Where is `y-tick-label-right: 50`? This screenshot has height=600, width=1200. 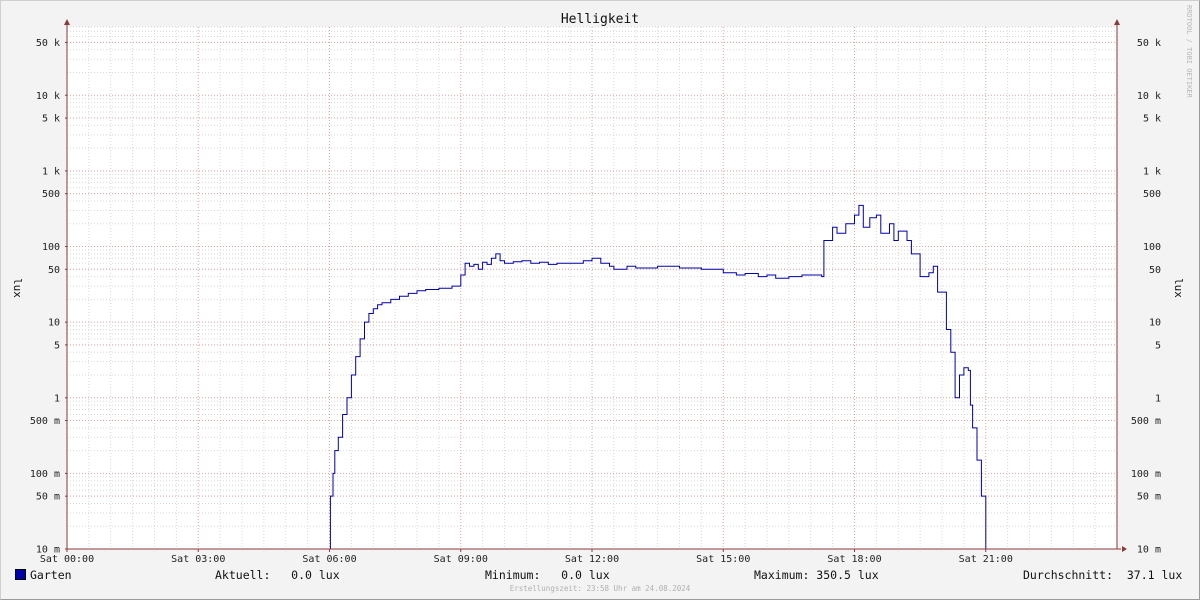 y-tick-label-right: 50 is located at coordinates (1155, 270).